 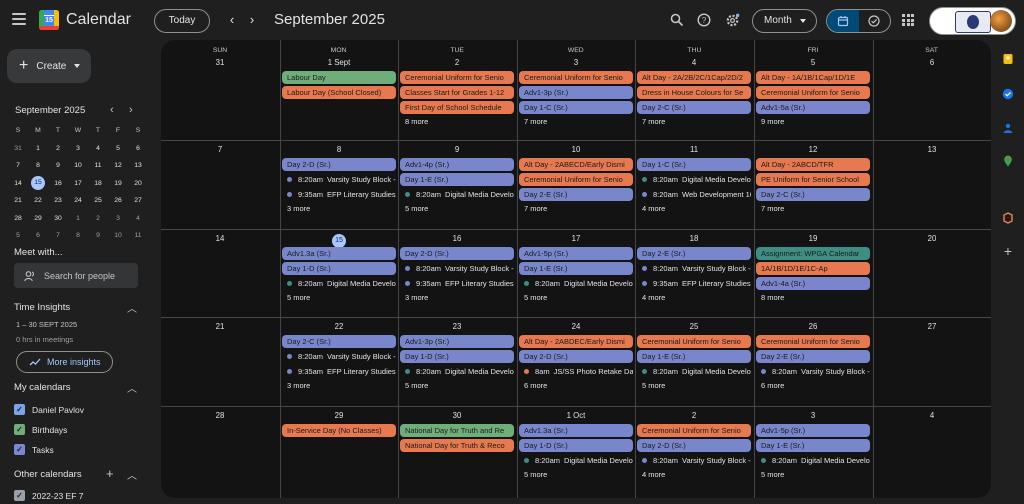 I want to click on event-chip: Alt Day - 2ABECD/Early Dismi, so click(x=576, y=164).